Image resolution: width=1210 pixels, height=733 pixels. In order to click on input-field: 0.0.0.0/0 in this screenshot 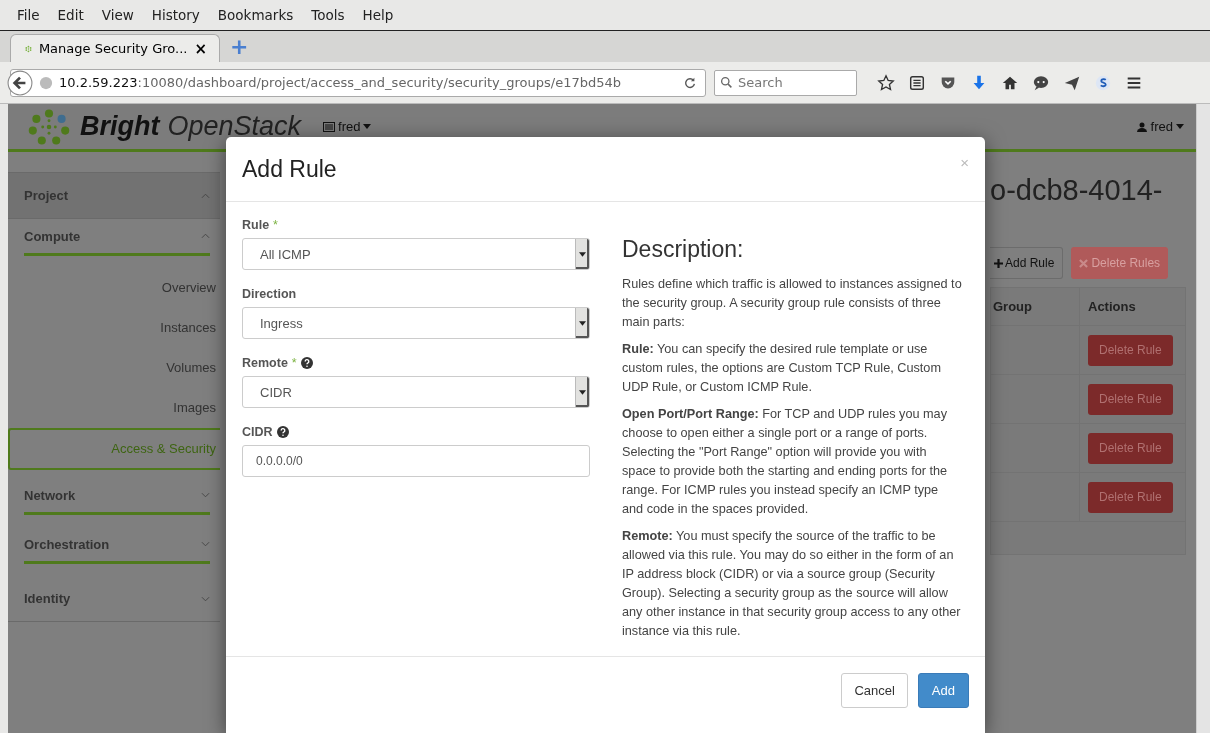, I will do `click(416, 461)`.